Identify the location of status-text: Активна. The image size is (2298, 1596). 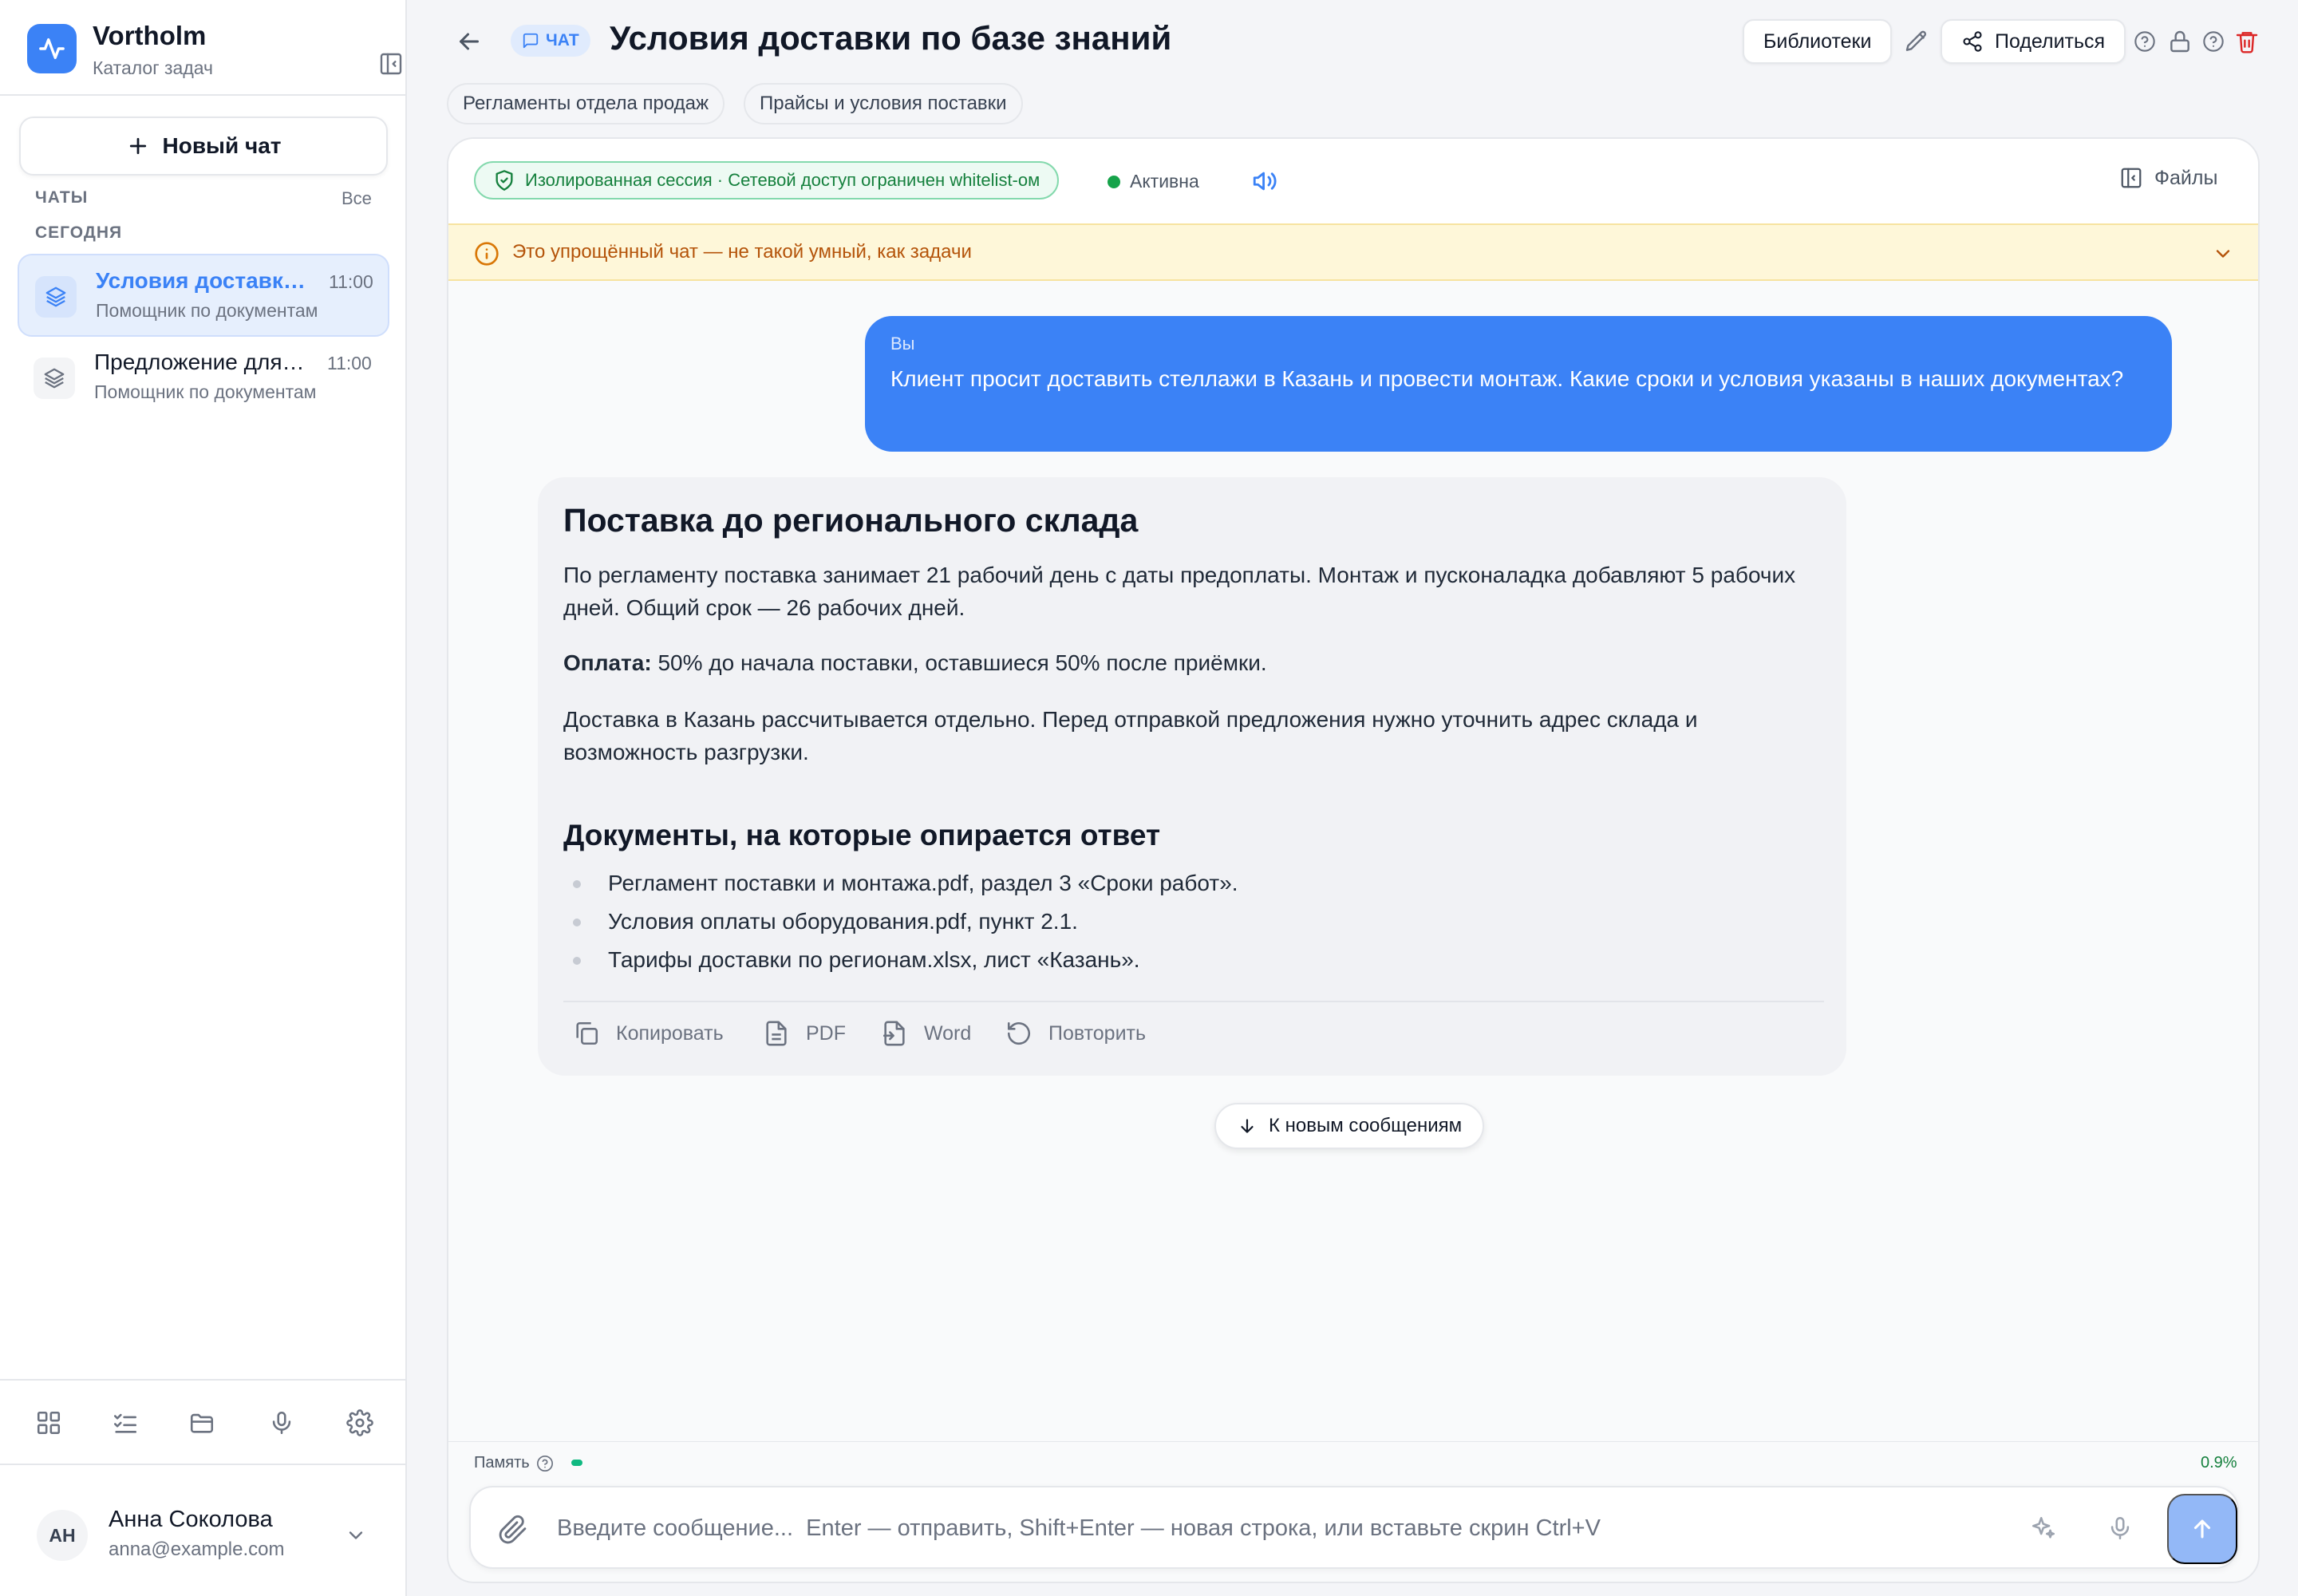
(1164, 181).